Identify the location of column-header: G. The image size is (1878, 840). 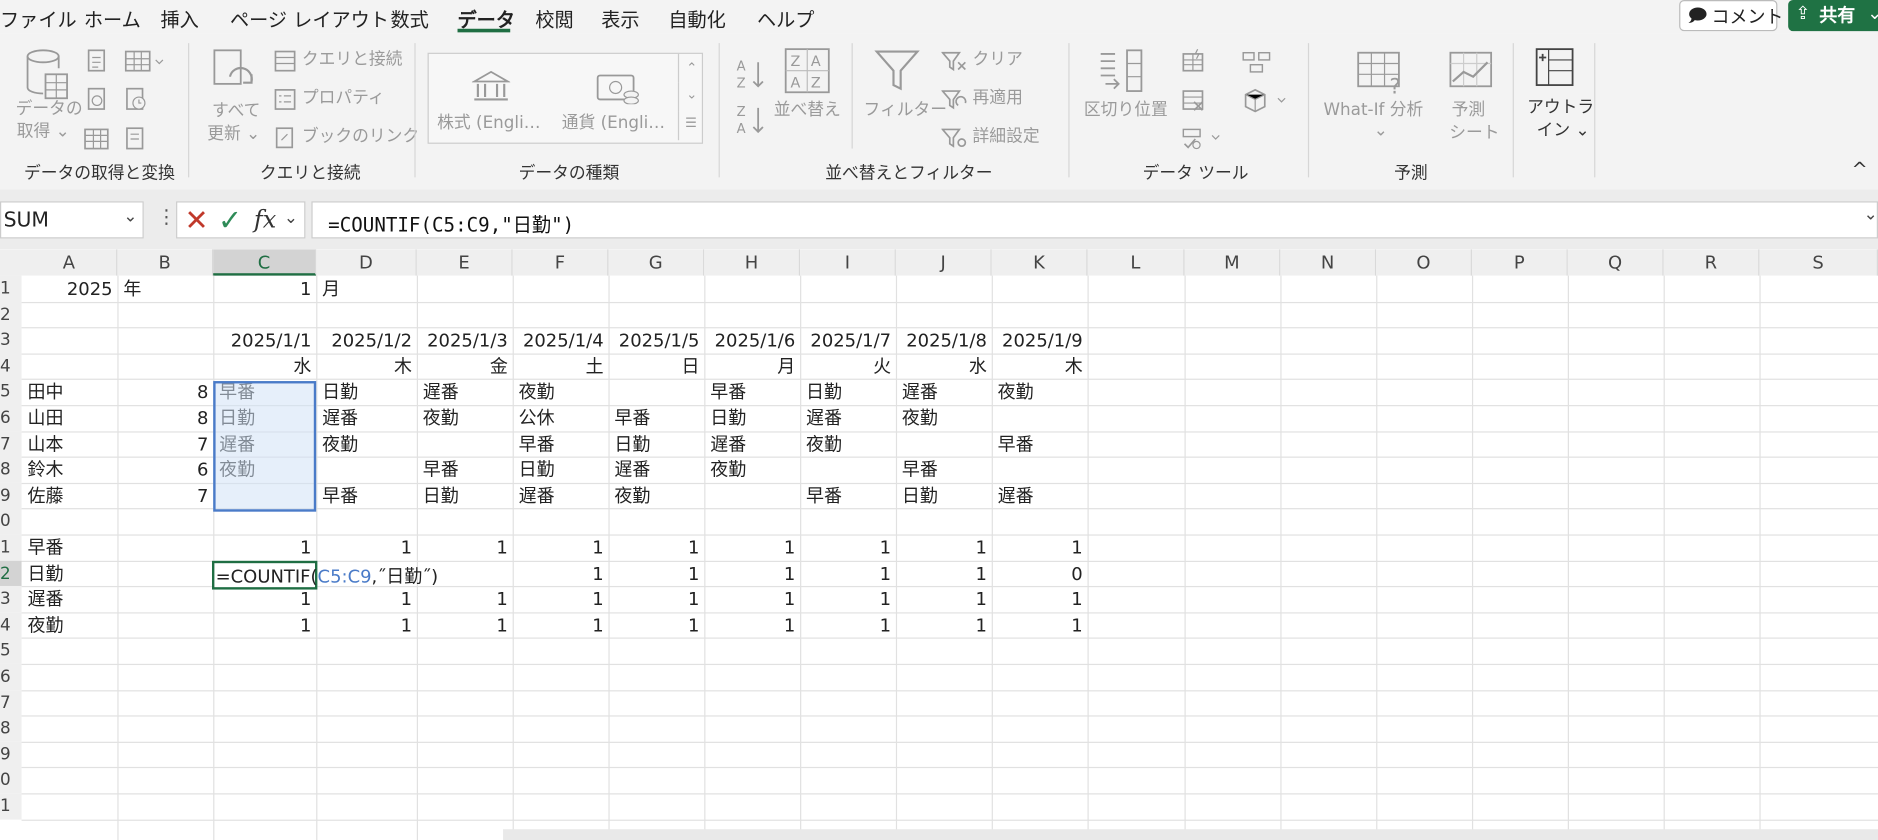
(656, 262).